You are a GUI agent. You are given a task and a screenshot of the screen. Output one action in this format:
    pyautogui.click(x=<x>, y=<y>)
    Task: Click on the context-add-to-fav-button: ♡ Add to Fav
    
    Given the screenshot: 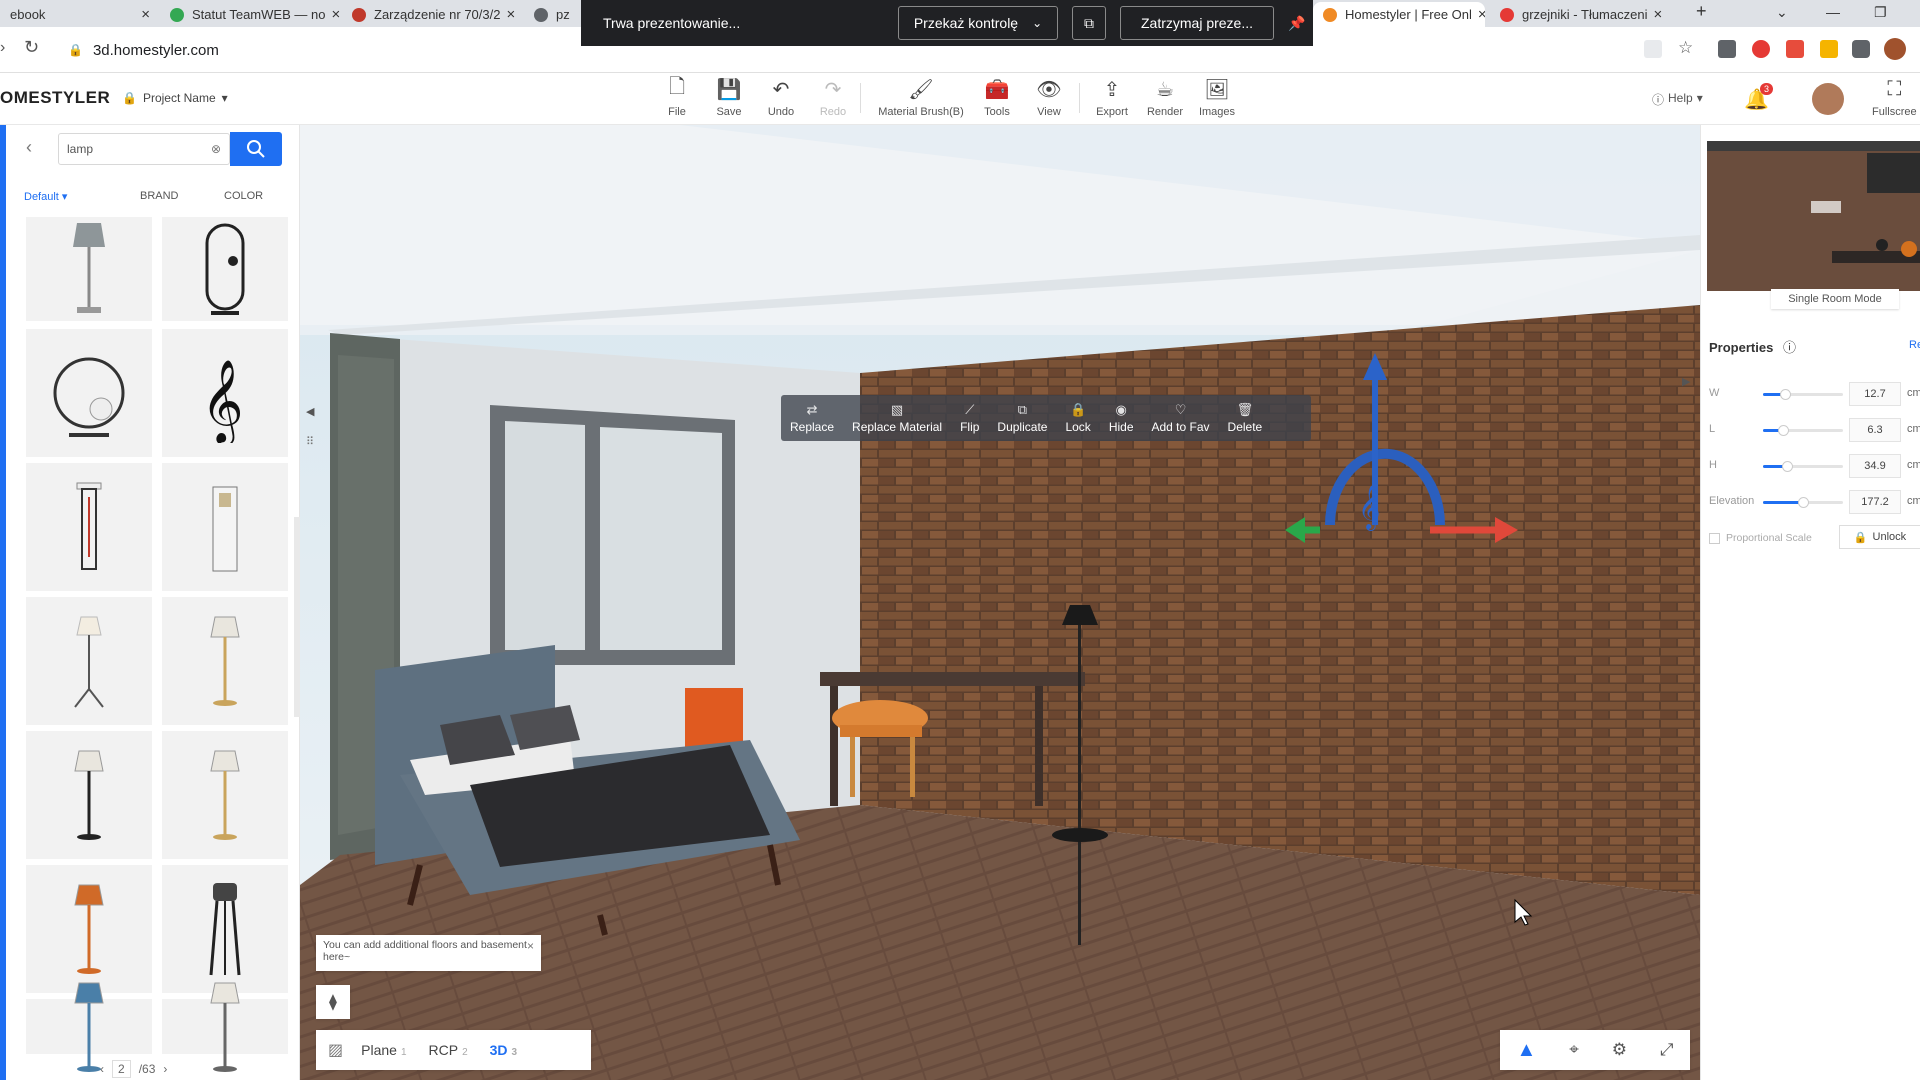 What is the action you would take?
    pyautogui.click(x=1181, y=418)
    